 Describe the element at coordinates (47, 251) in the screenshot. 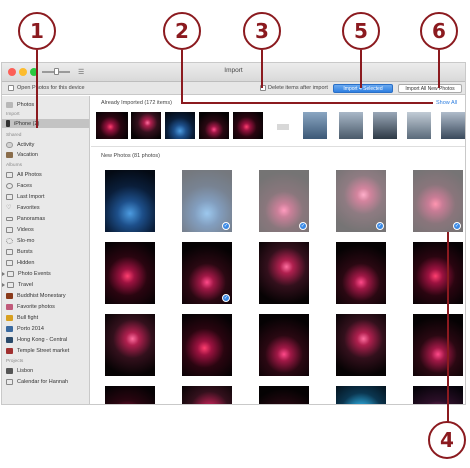

I see `sidebar-item-bursts: Bursts` at that location.